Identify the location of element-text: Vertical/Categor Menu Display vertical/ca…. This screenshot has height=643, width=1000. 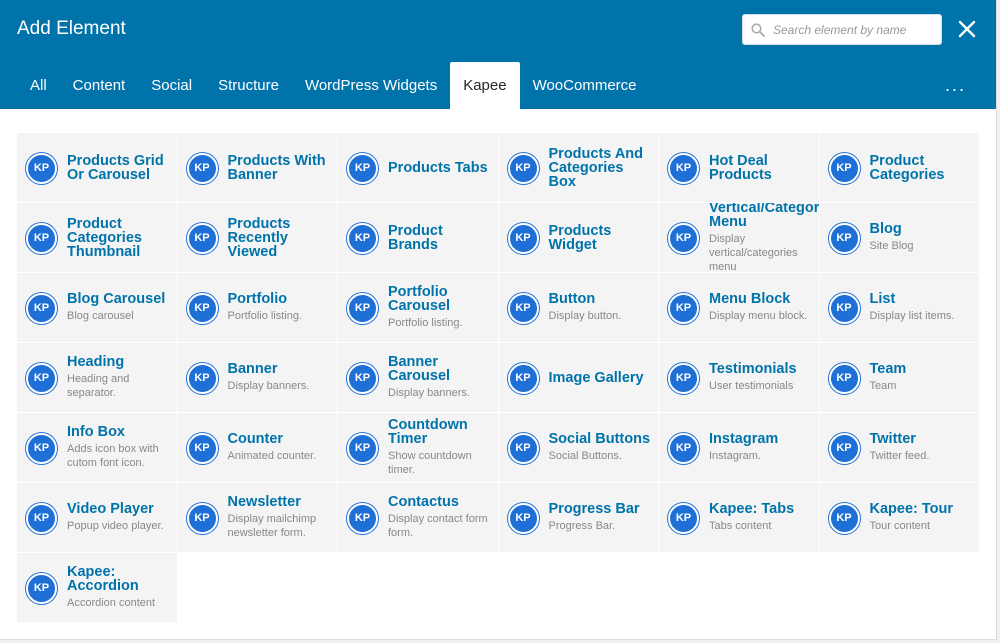
(764, 237).